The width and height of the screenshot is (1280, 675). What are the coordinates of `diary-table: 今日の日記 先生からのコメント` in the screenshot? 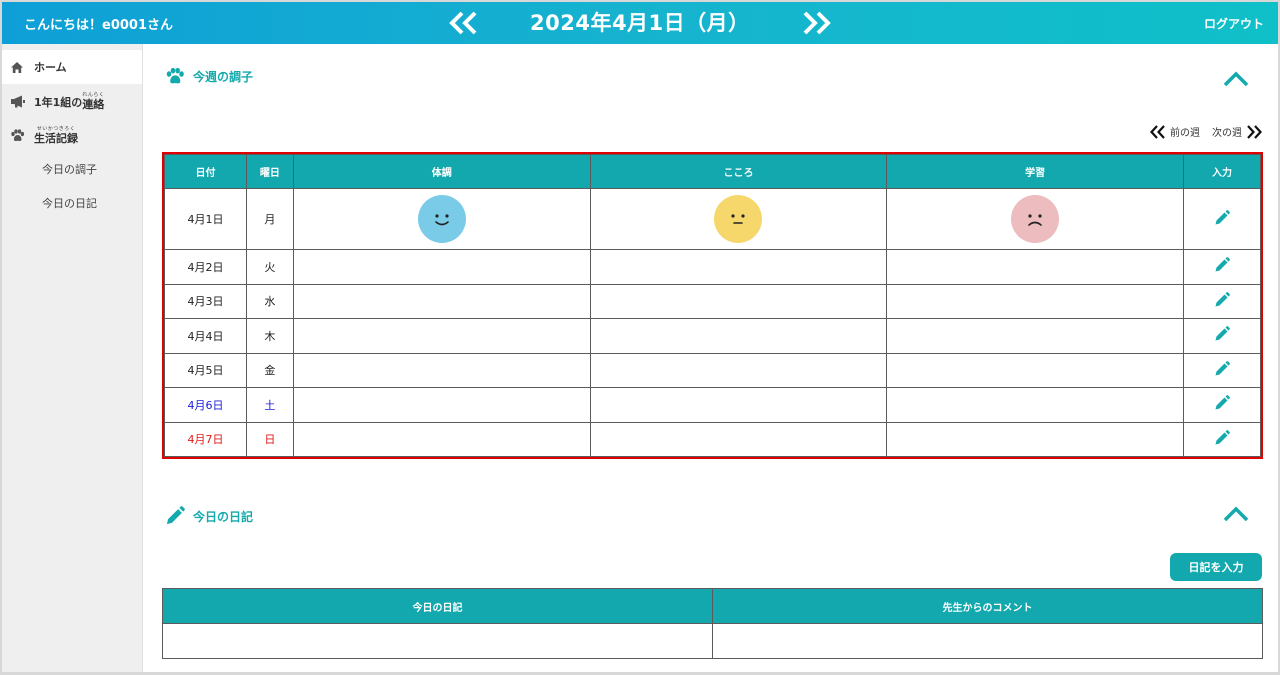 It's located at (712, 623).